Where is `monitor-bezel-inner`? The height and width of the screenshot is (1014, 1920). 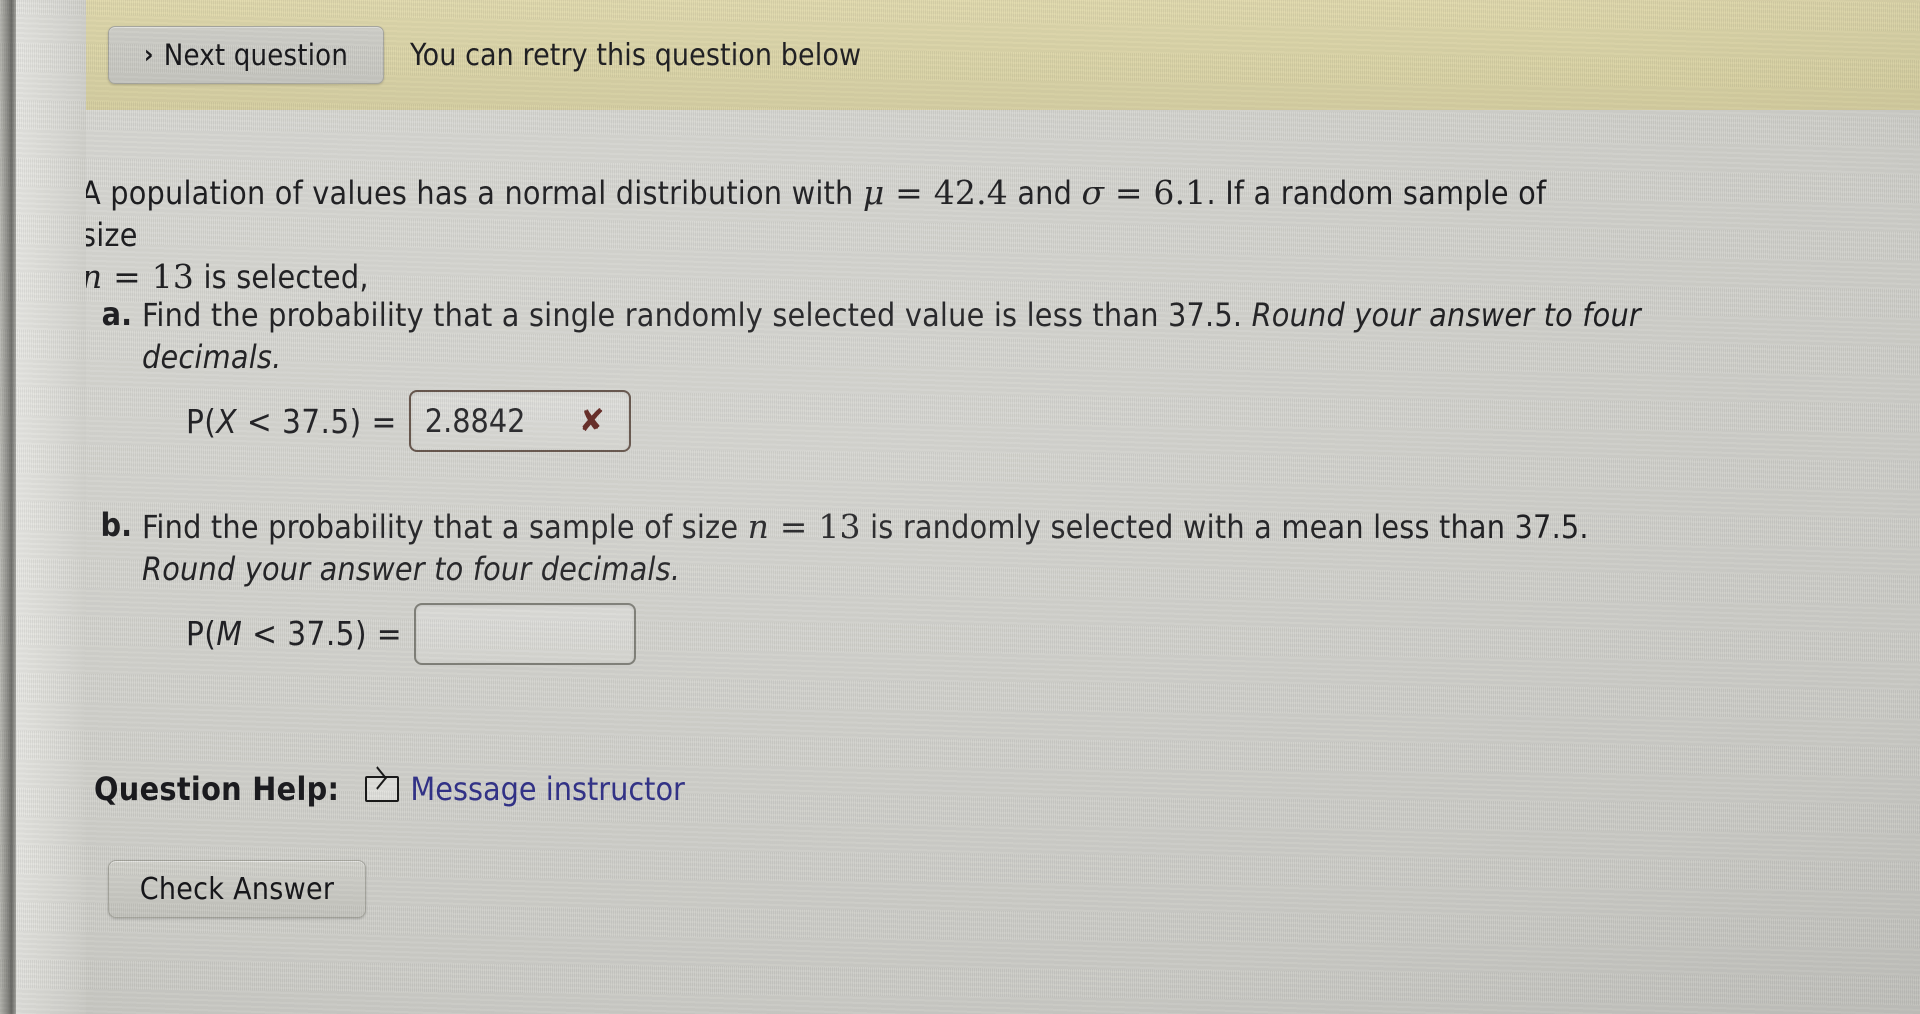 monitor-bezel-inner is located at coordinates (51, 507).